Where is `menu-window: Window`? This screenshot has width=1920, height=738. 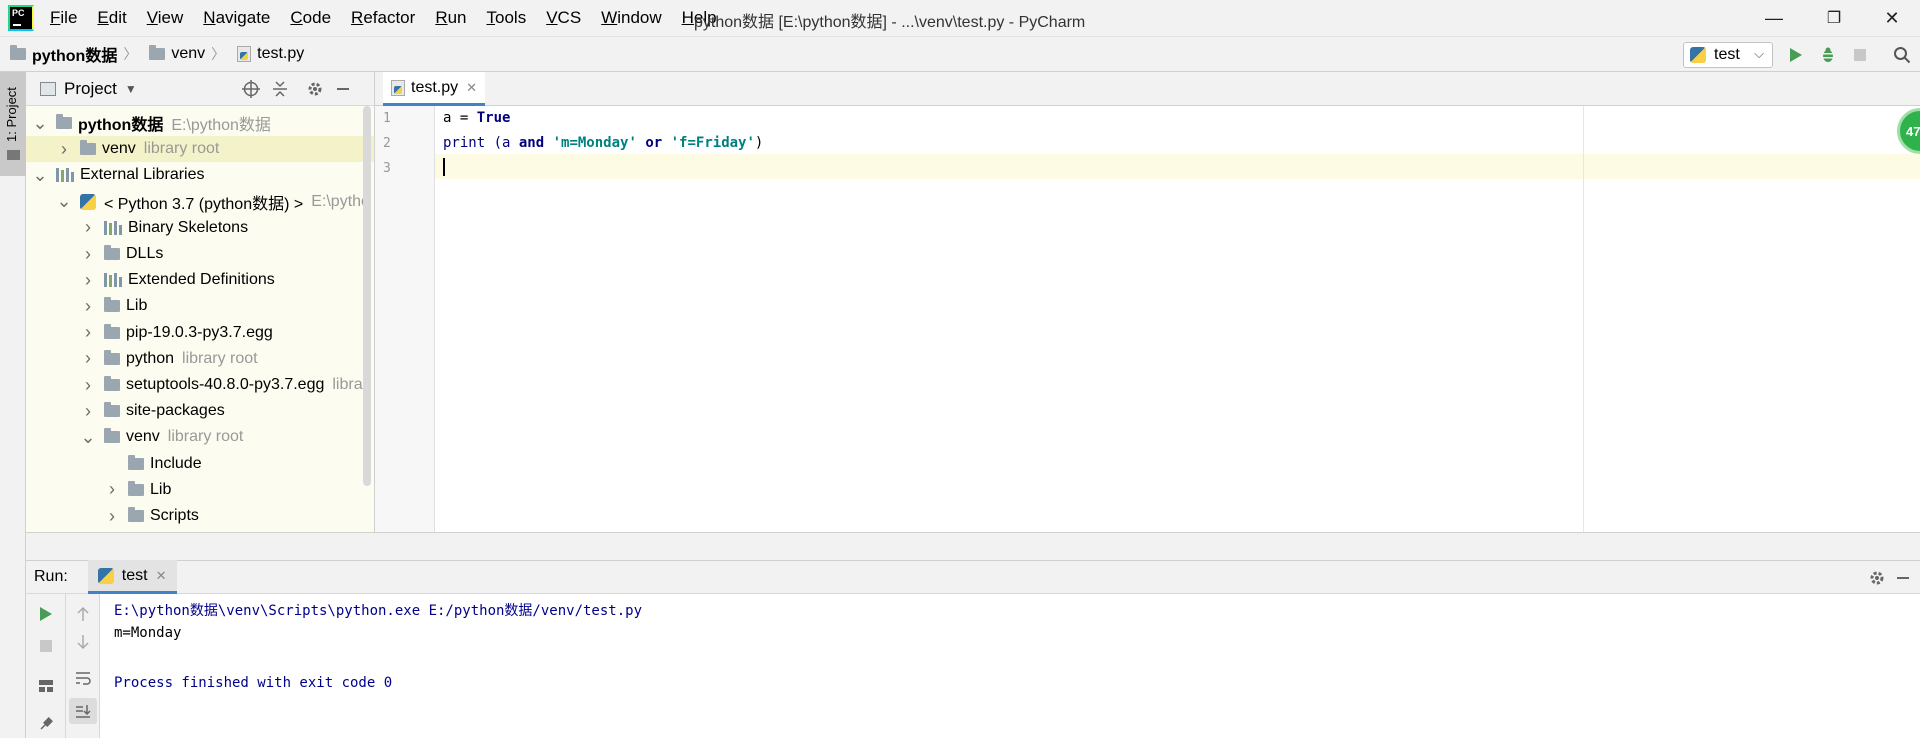
menu-window: Window is located at coordinates (631, 18).